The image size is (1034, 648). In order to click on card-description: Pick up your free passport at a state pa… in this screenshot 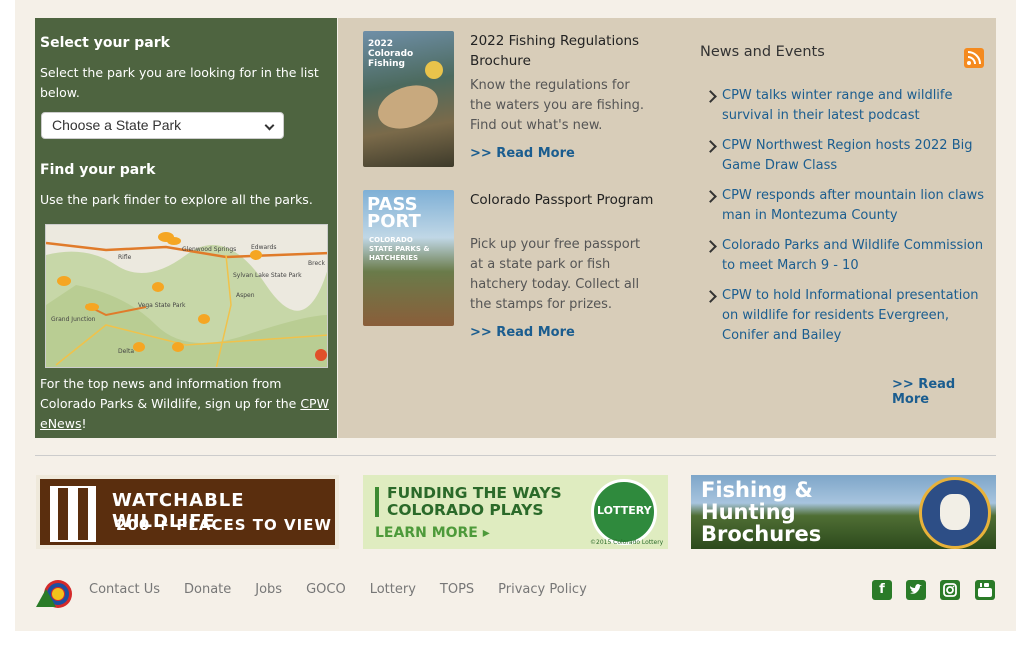, I will do `click(555, 274)`.